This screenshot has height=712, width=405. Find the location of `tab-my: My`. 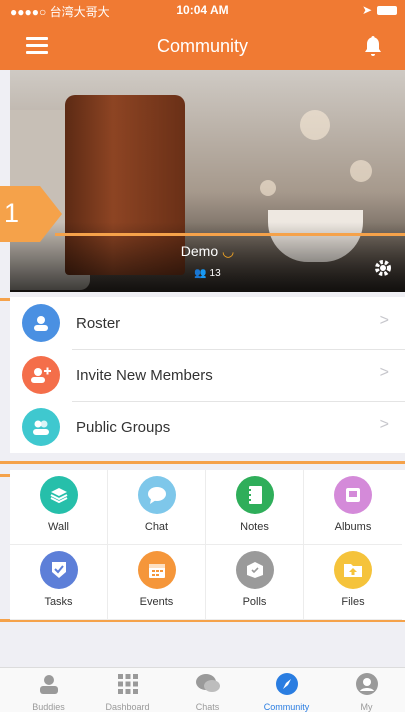

tab-my: My is located at coordinates (365, 692).